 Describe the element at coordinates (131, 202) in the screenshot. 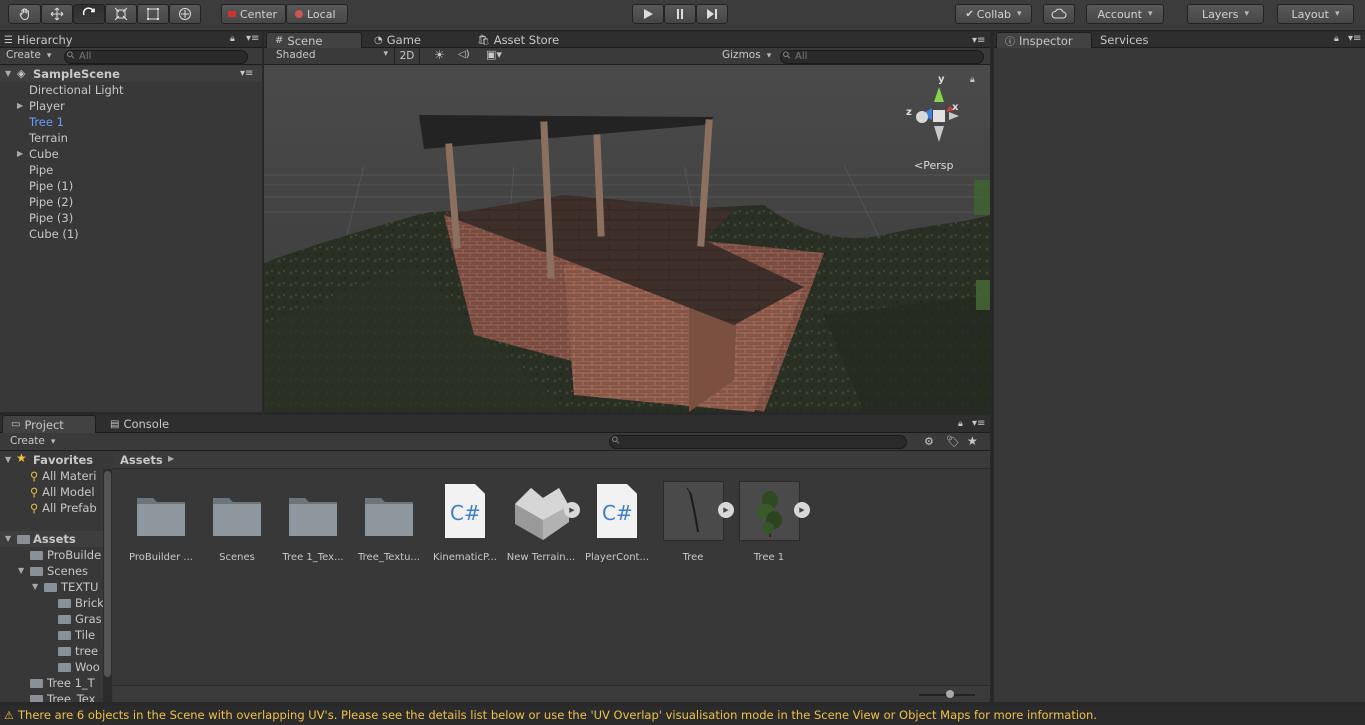

I see `hierarchy-item-pipe-2: Pipe (2)` at that location.